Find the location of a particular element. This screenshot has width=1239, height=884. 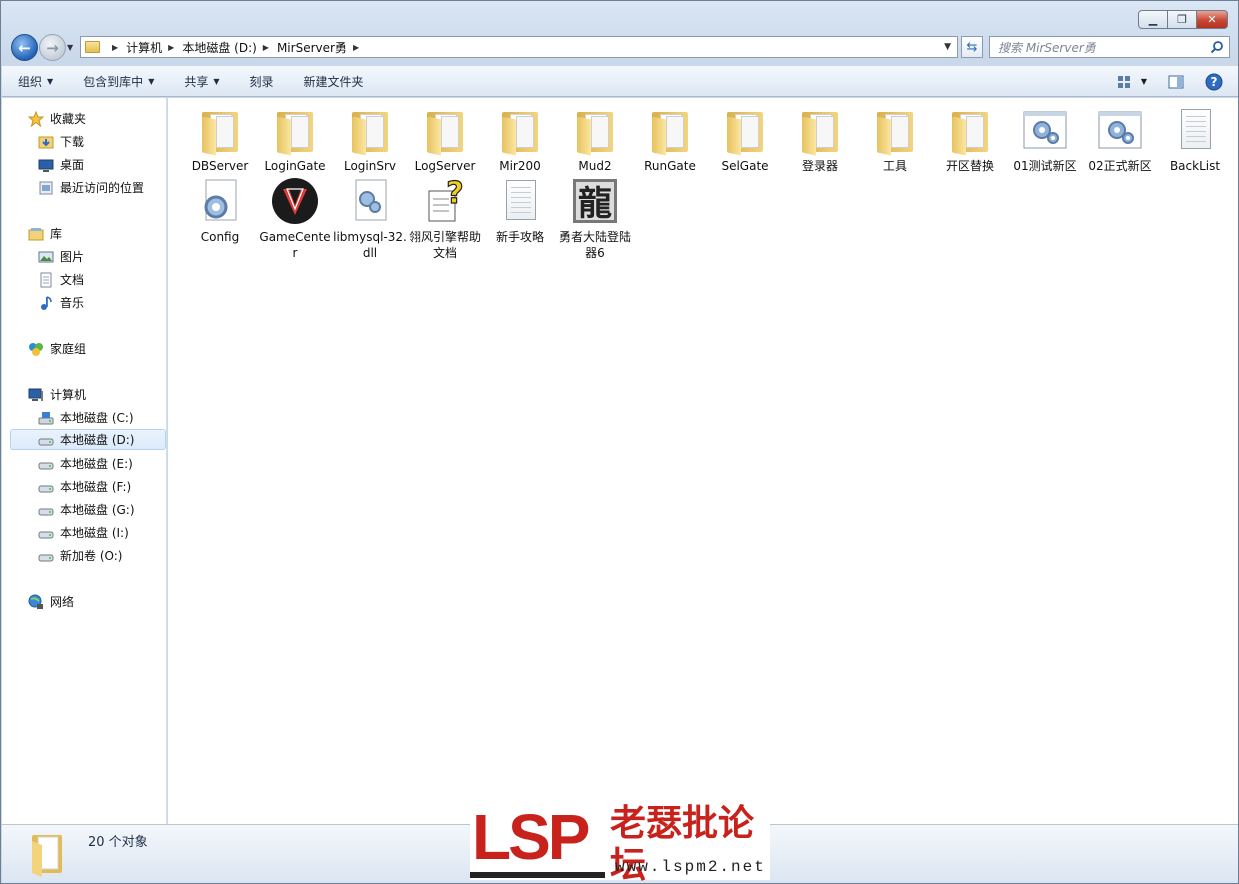

nav-drive-o: 新加卷 (O:) is located at coordinates (83, 555).